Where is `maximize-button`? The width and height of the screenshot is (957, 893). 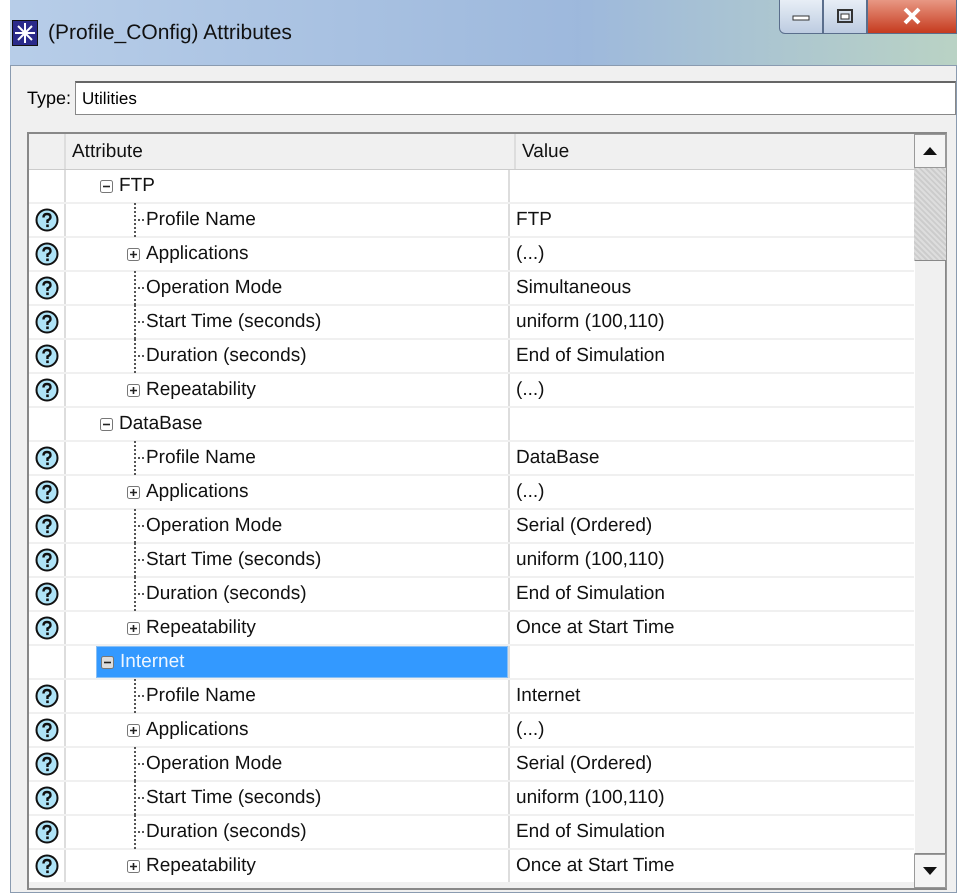
maximize-button is located at coordinates (845, 17).